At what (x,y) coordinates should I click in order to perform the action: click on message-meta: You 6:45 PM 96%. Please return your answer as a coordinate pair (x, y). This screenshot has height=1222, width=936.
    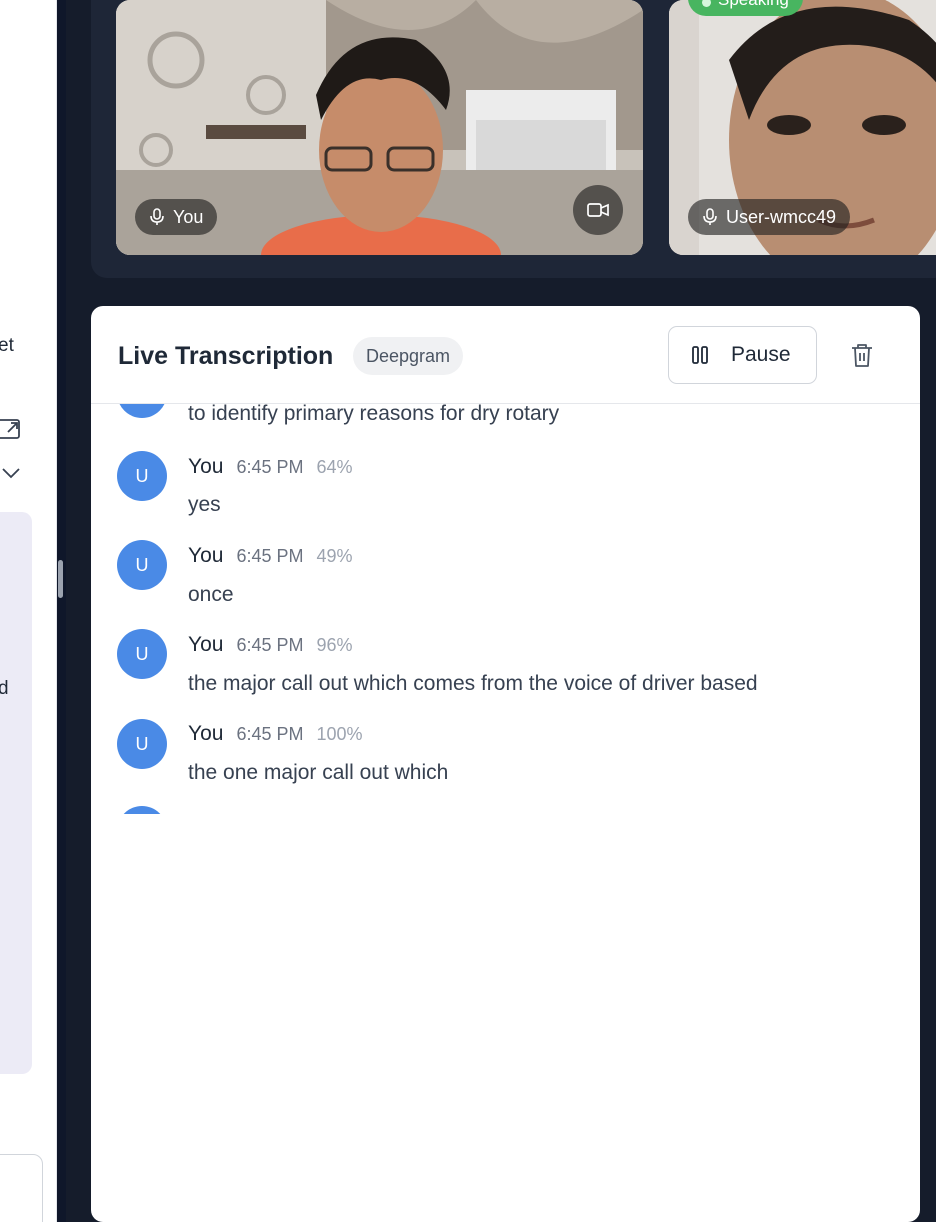
    Looking at the image, I should click on (270, 645).